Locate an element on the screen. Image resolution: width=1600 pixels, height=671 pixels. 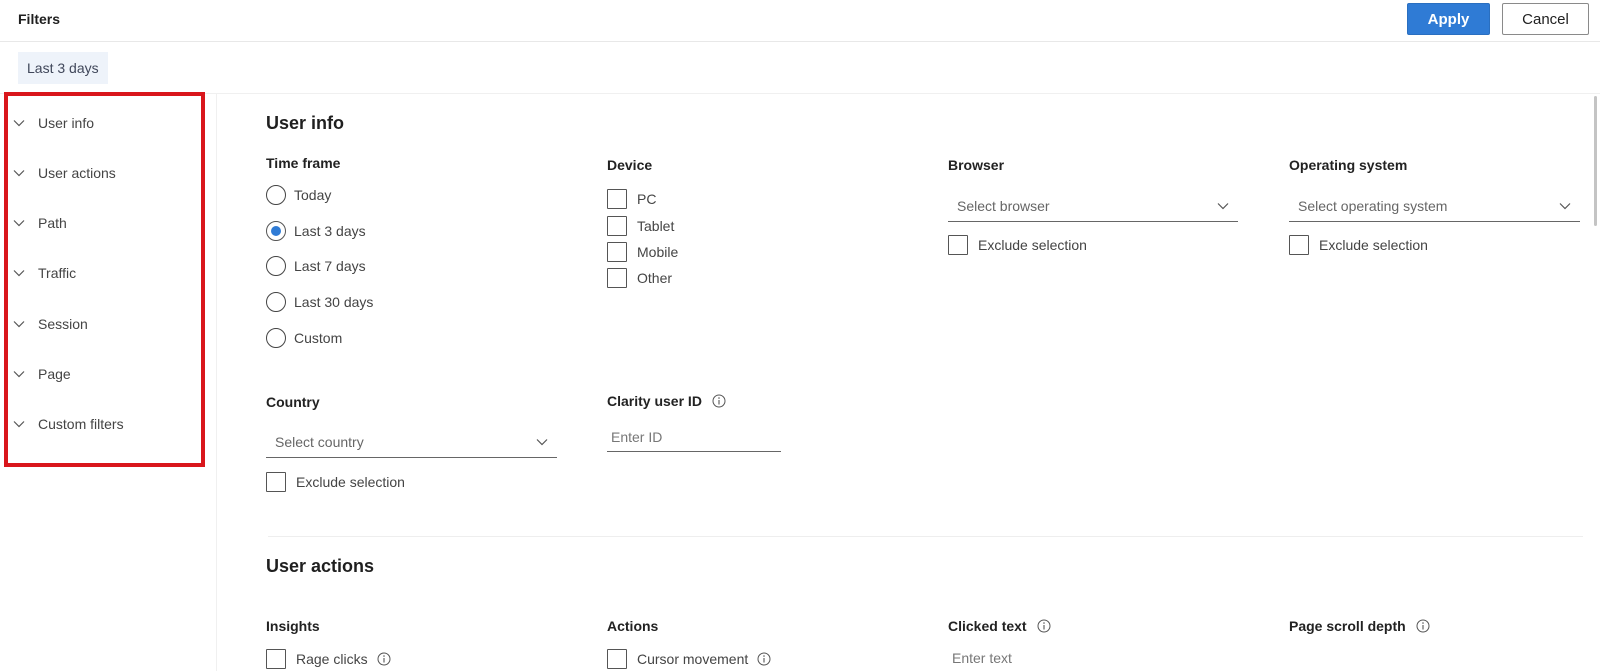
content-divider is located at coordinates (800, 93).